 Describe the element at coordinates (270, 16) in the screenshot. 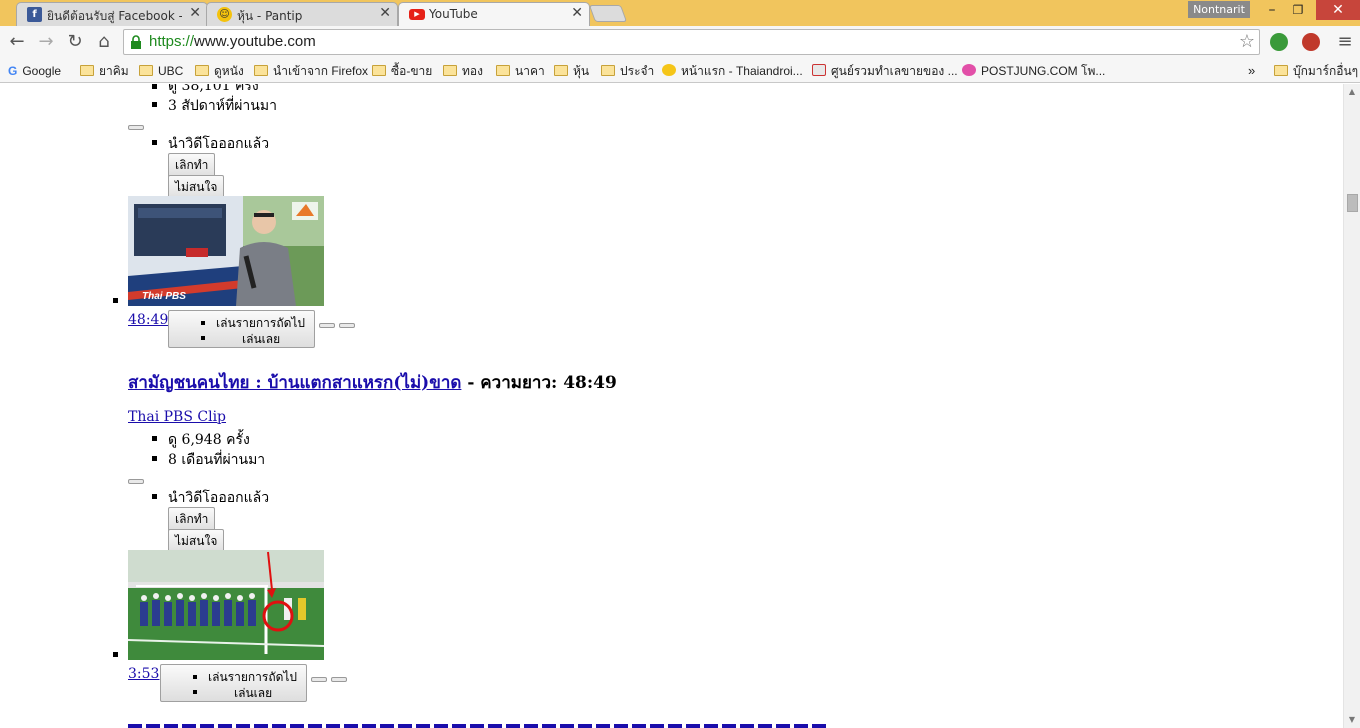

I see `tab-title: หุ้น - Pantip` at that location.